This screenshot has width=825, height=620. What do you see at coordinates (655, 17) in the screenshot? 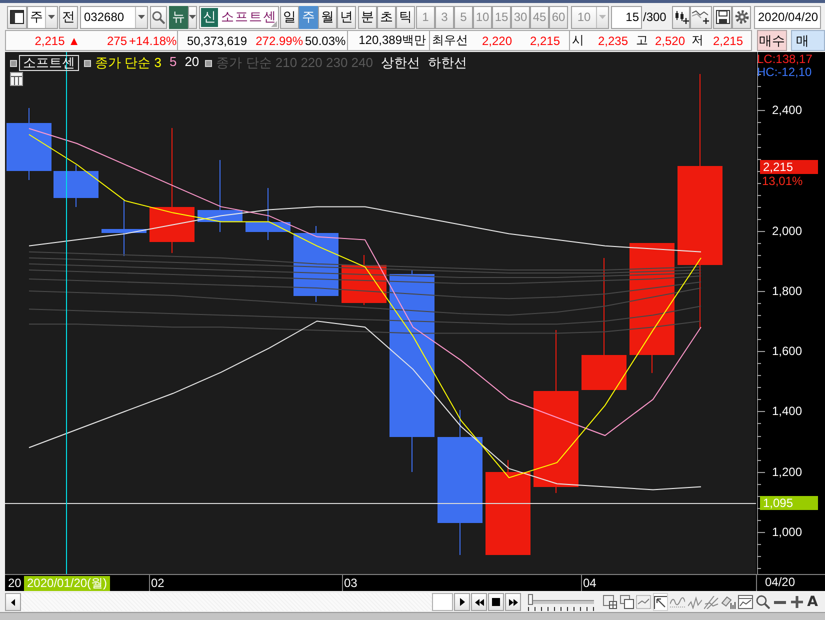
I see `count-total-text: /300` at bounding box center [655, 17].